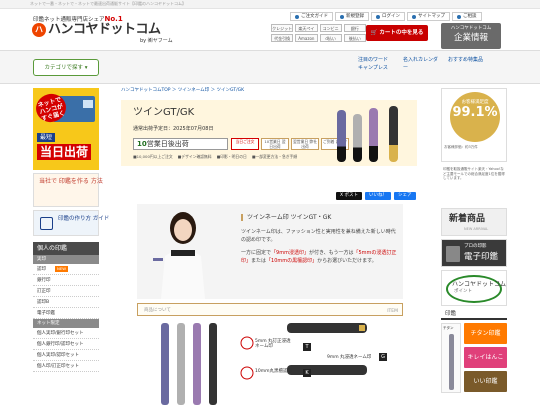  What do you see at coordinates (167, 144) in the screenshot?
I see `shipping-days-text: 営業日後出荷` at bounding box center [167, 144].